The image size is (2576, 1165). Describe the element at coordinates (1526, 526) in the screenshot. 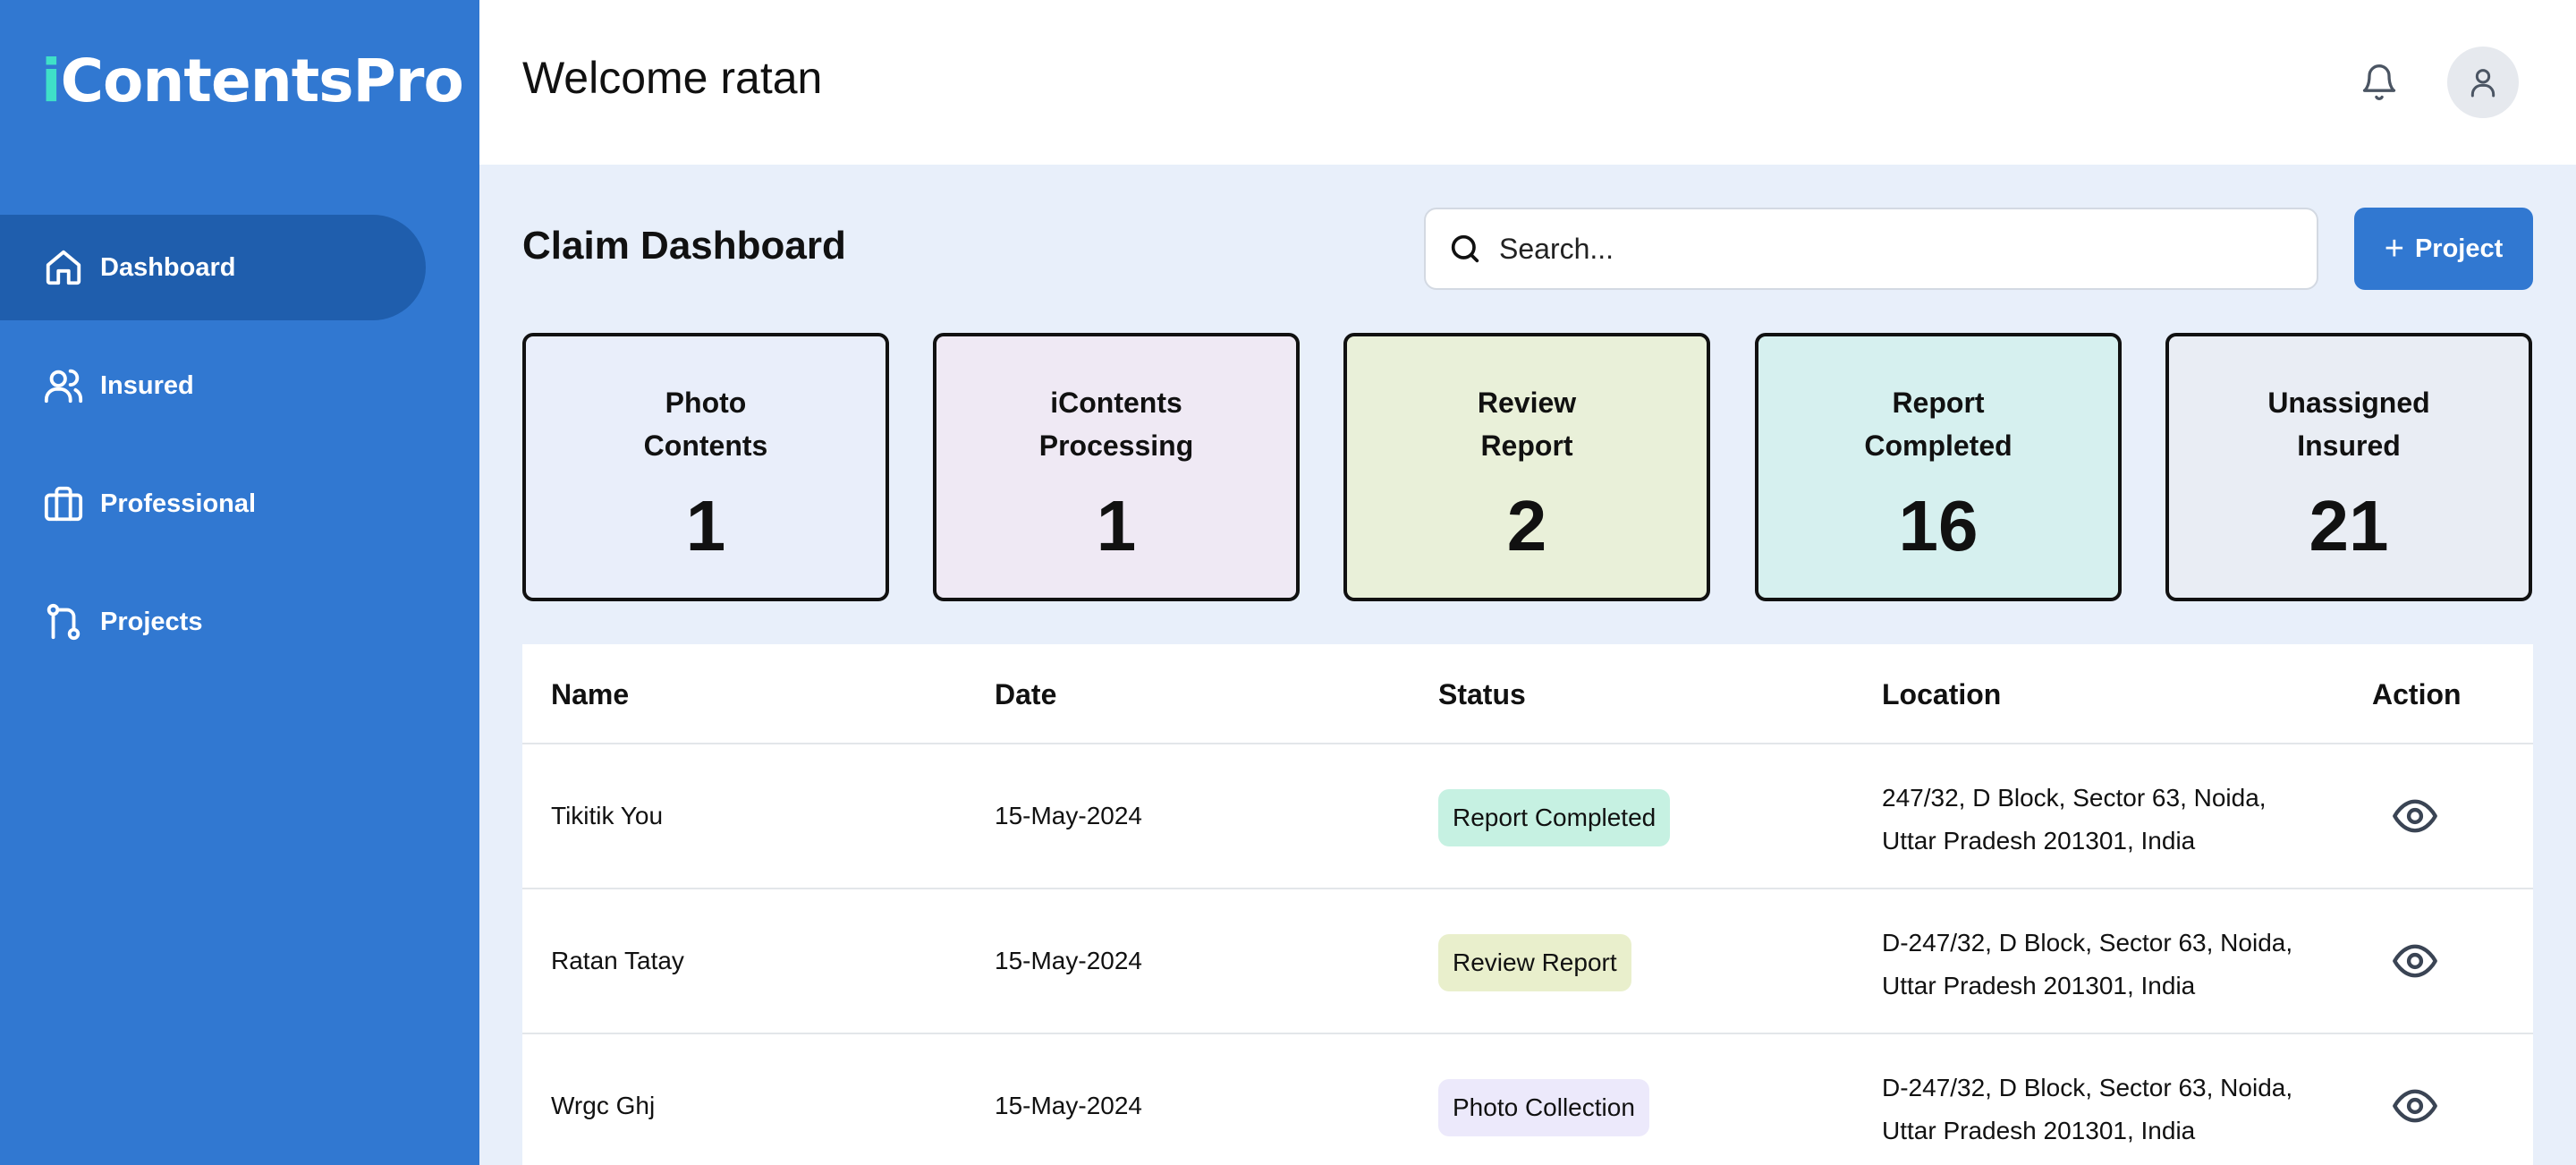

I see `stat-value: 2` at that location.